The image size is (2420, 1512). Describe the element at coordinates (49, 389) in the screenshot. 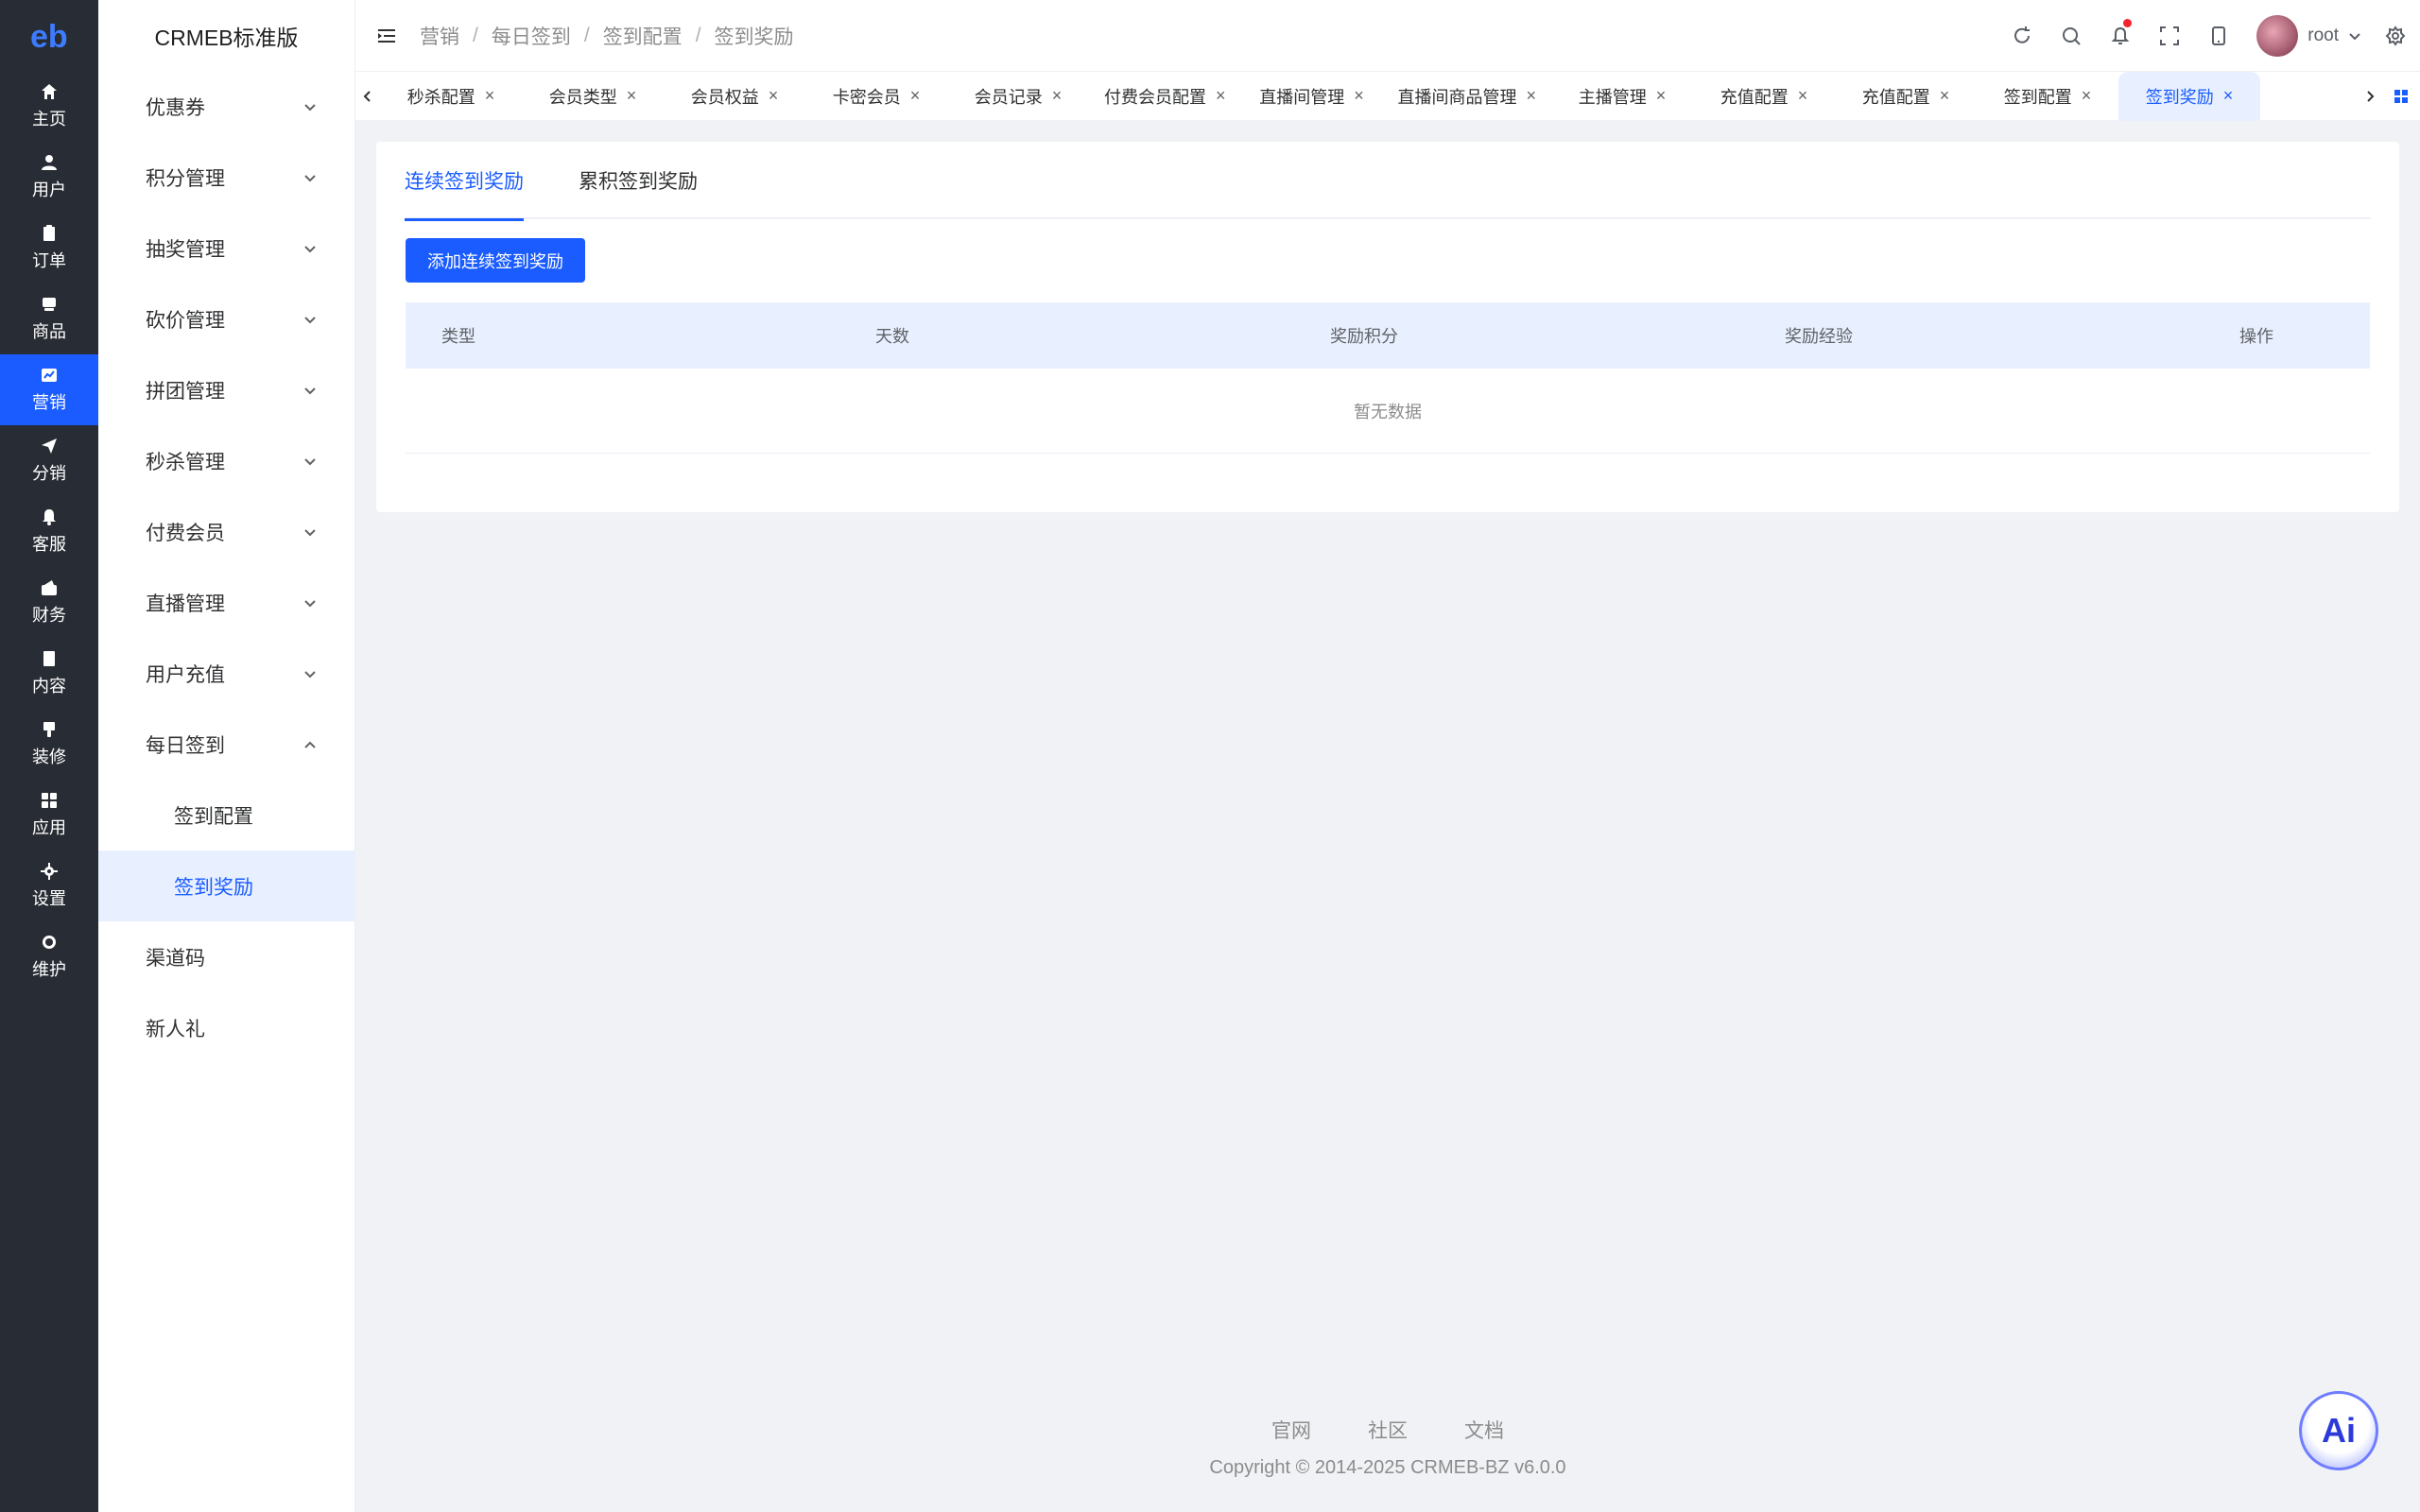

I see `rail-item-marketing: 营销` at that location.